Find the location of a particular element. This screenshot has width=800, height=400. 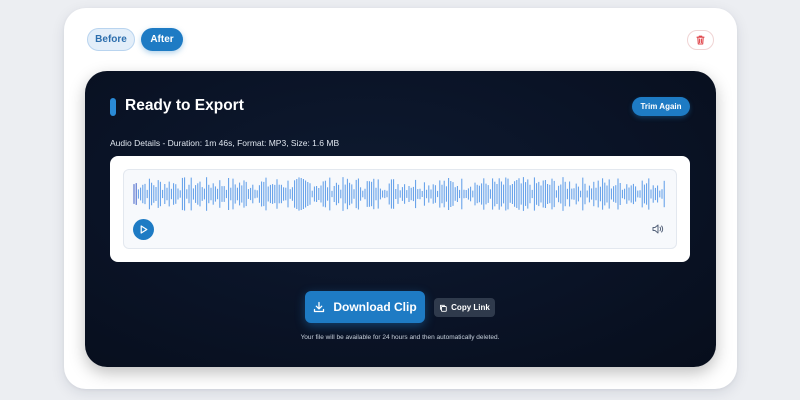

export-title: Ready to Export is located at coordinates (184, 105).